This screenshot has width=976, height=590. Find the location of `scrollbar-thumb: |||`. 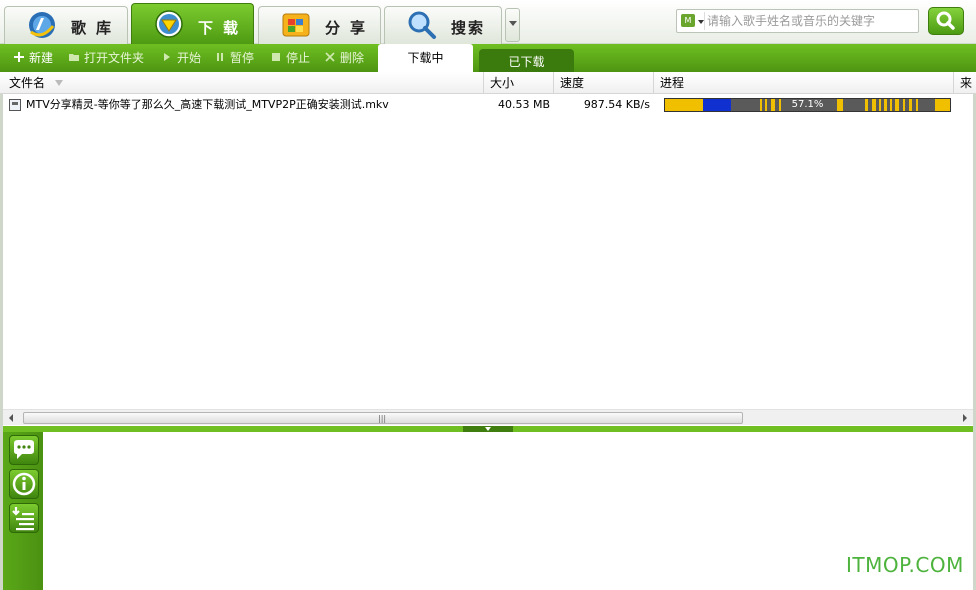

scrollbar-thumb: ||| is located at coordinates (383, 418).